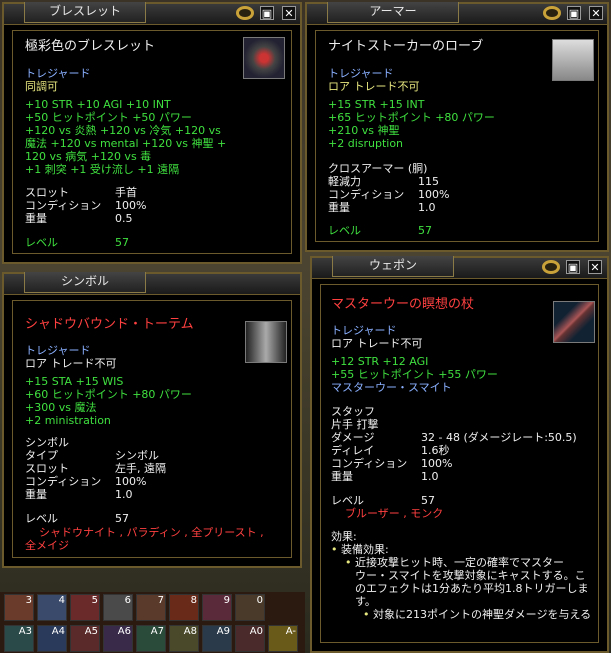  What do you see at coordinates (344, 536) in the screenshot?
I see `effects-heading: 効果:` at bounding box center [344, 536].